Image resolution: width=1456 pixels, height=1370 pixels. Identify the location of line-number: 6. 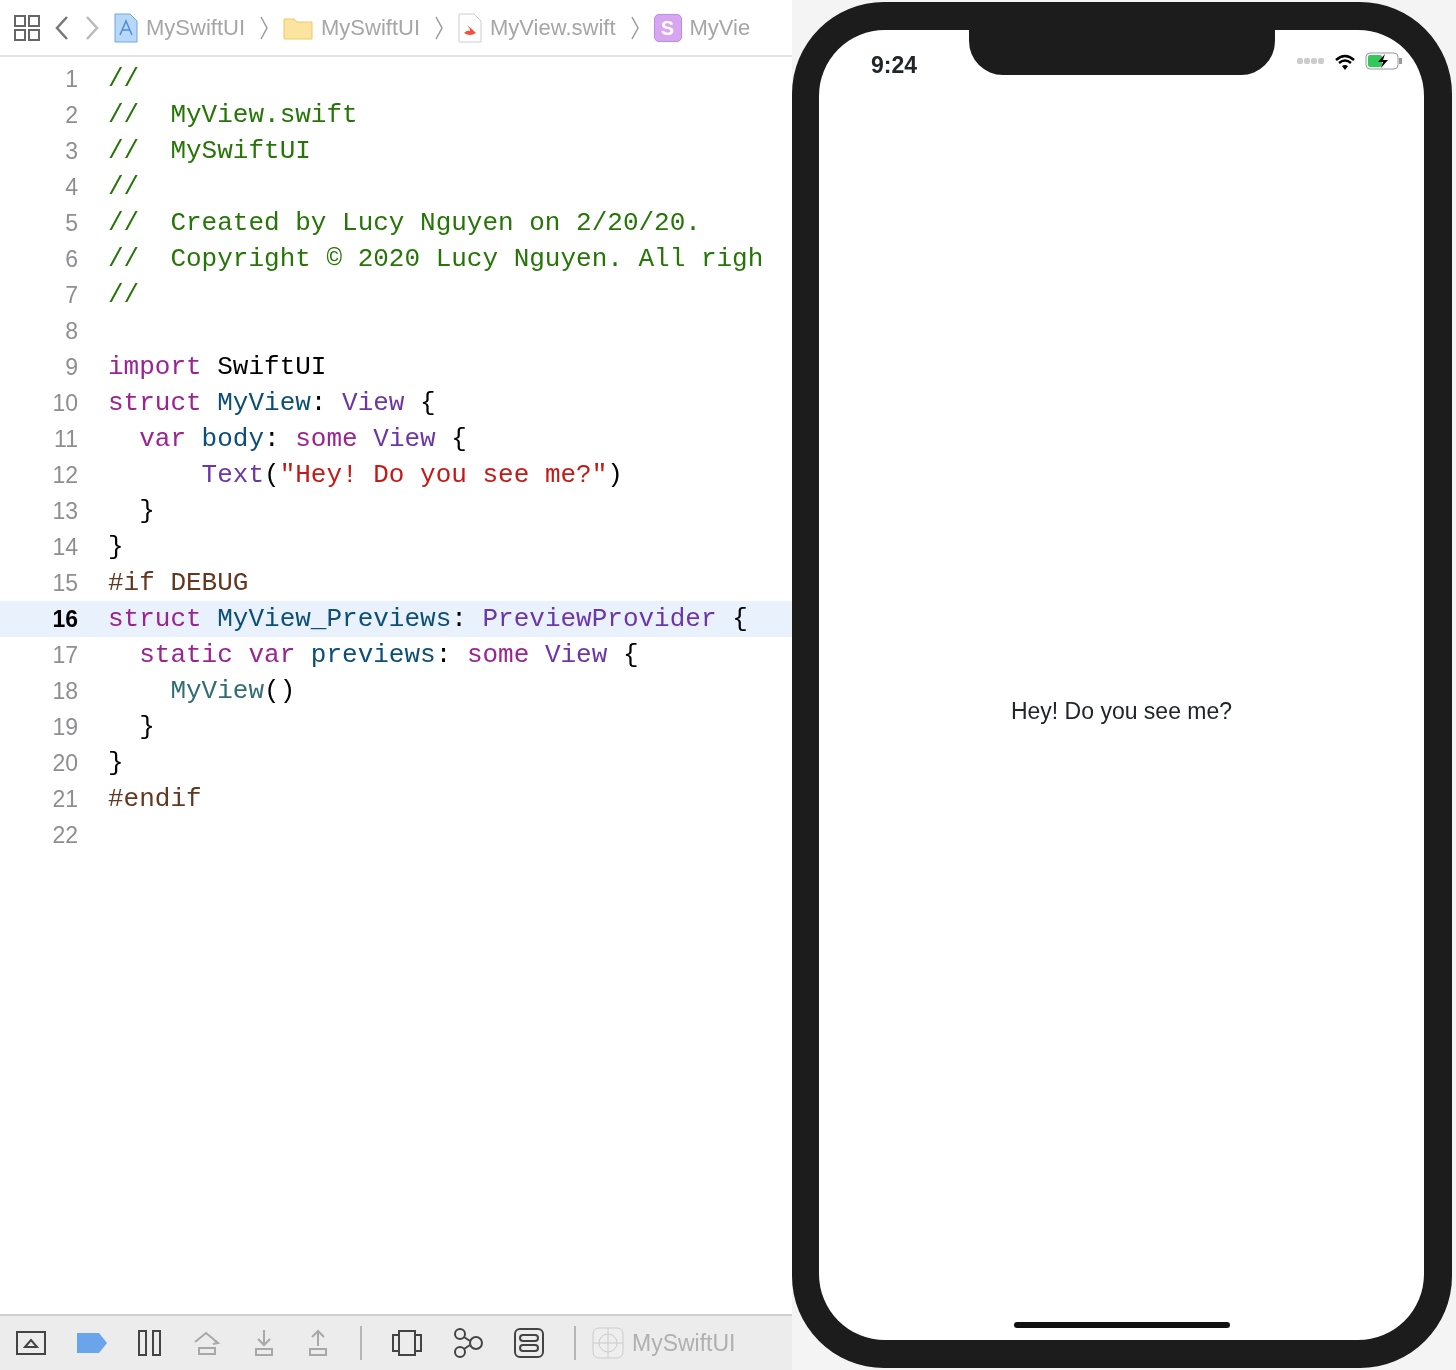
(71, 259).